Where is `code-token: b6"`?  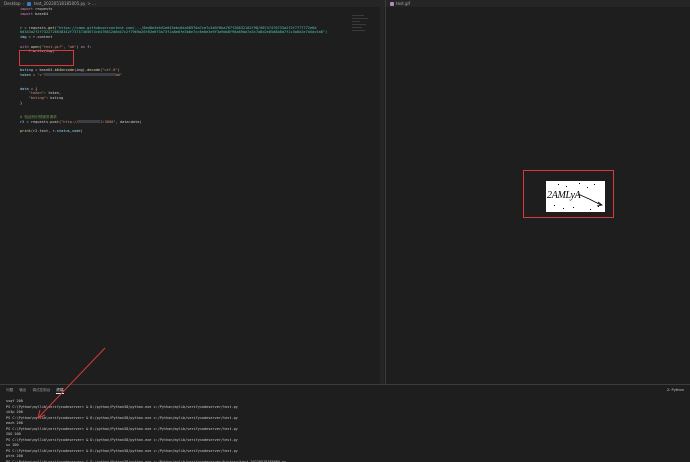 code-token: b6" is located at coordinates (119, 74).